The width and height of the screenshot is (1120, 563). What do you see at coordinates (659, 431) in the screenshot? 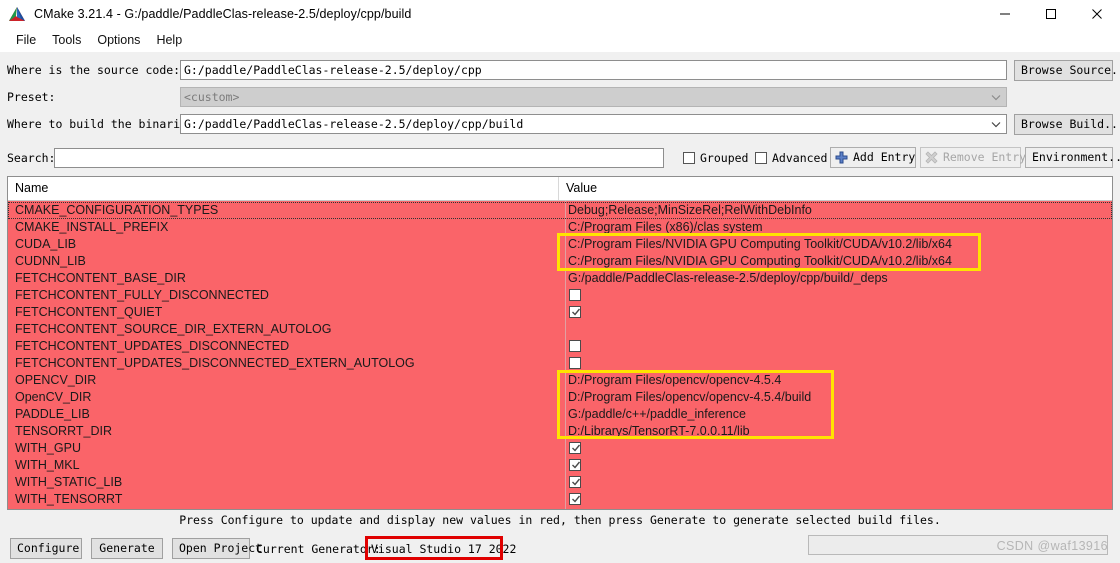
I see `cache-entry-value: D:/Librarys/TensorRT-7.0.0.11/lib` at bounding box center [659, 431].